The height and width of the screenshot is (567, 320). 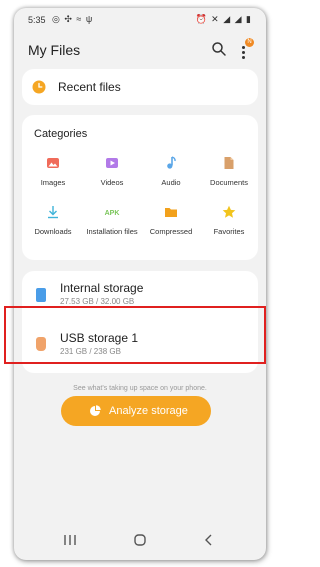 I want to click on image-icon, so click(x=53, y=163).